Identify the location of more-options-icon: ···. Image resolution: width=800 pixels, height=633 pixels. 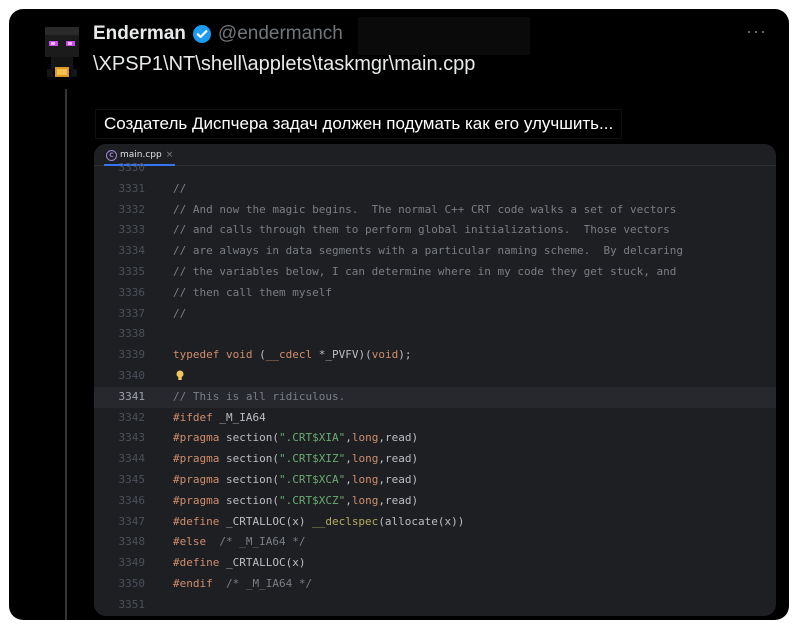
(756, 31).